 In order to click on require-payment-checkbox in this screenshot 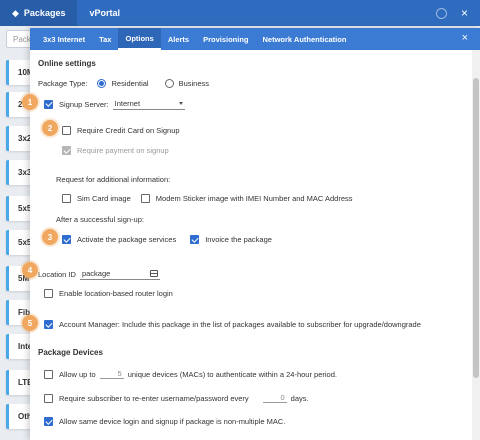, I will do `click(66, 150)`.